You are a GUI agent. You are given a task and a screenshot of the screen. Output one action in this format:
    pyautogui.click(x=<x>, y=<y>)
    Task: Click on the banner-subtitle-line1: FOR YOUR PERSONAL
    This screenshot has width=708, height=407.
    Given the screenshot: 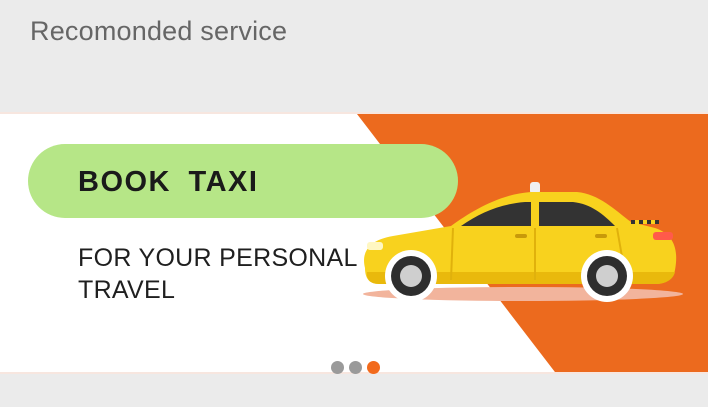 What is the action you would take?
    pyautogui.click(x=218, y=258)
    